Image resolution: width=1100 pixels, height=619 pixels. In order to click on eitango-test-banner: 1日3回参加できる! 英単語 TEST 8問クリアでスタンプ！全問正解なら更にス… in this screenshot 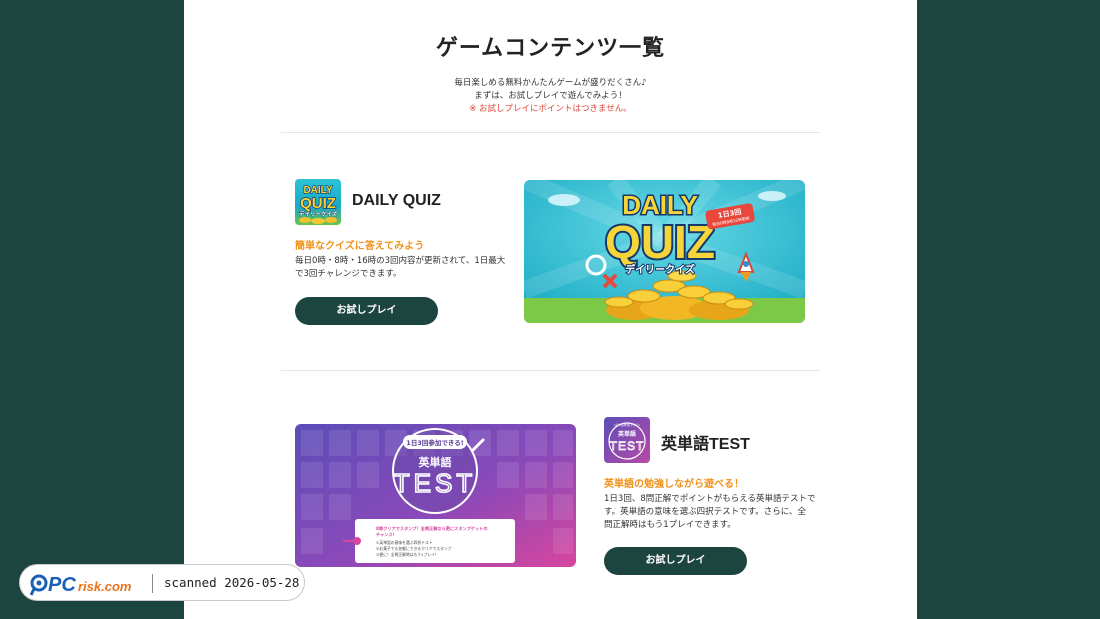, I will do `click(435, 495)`.